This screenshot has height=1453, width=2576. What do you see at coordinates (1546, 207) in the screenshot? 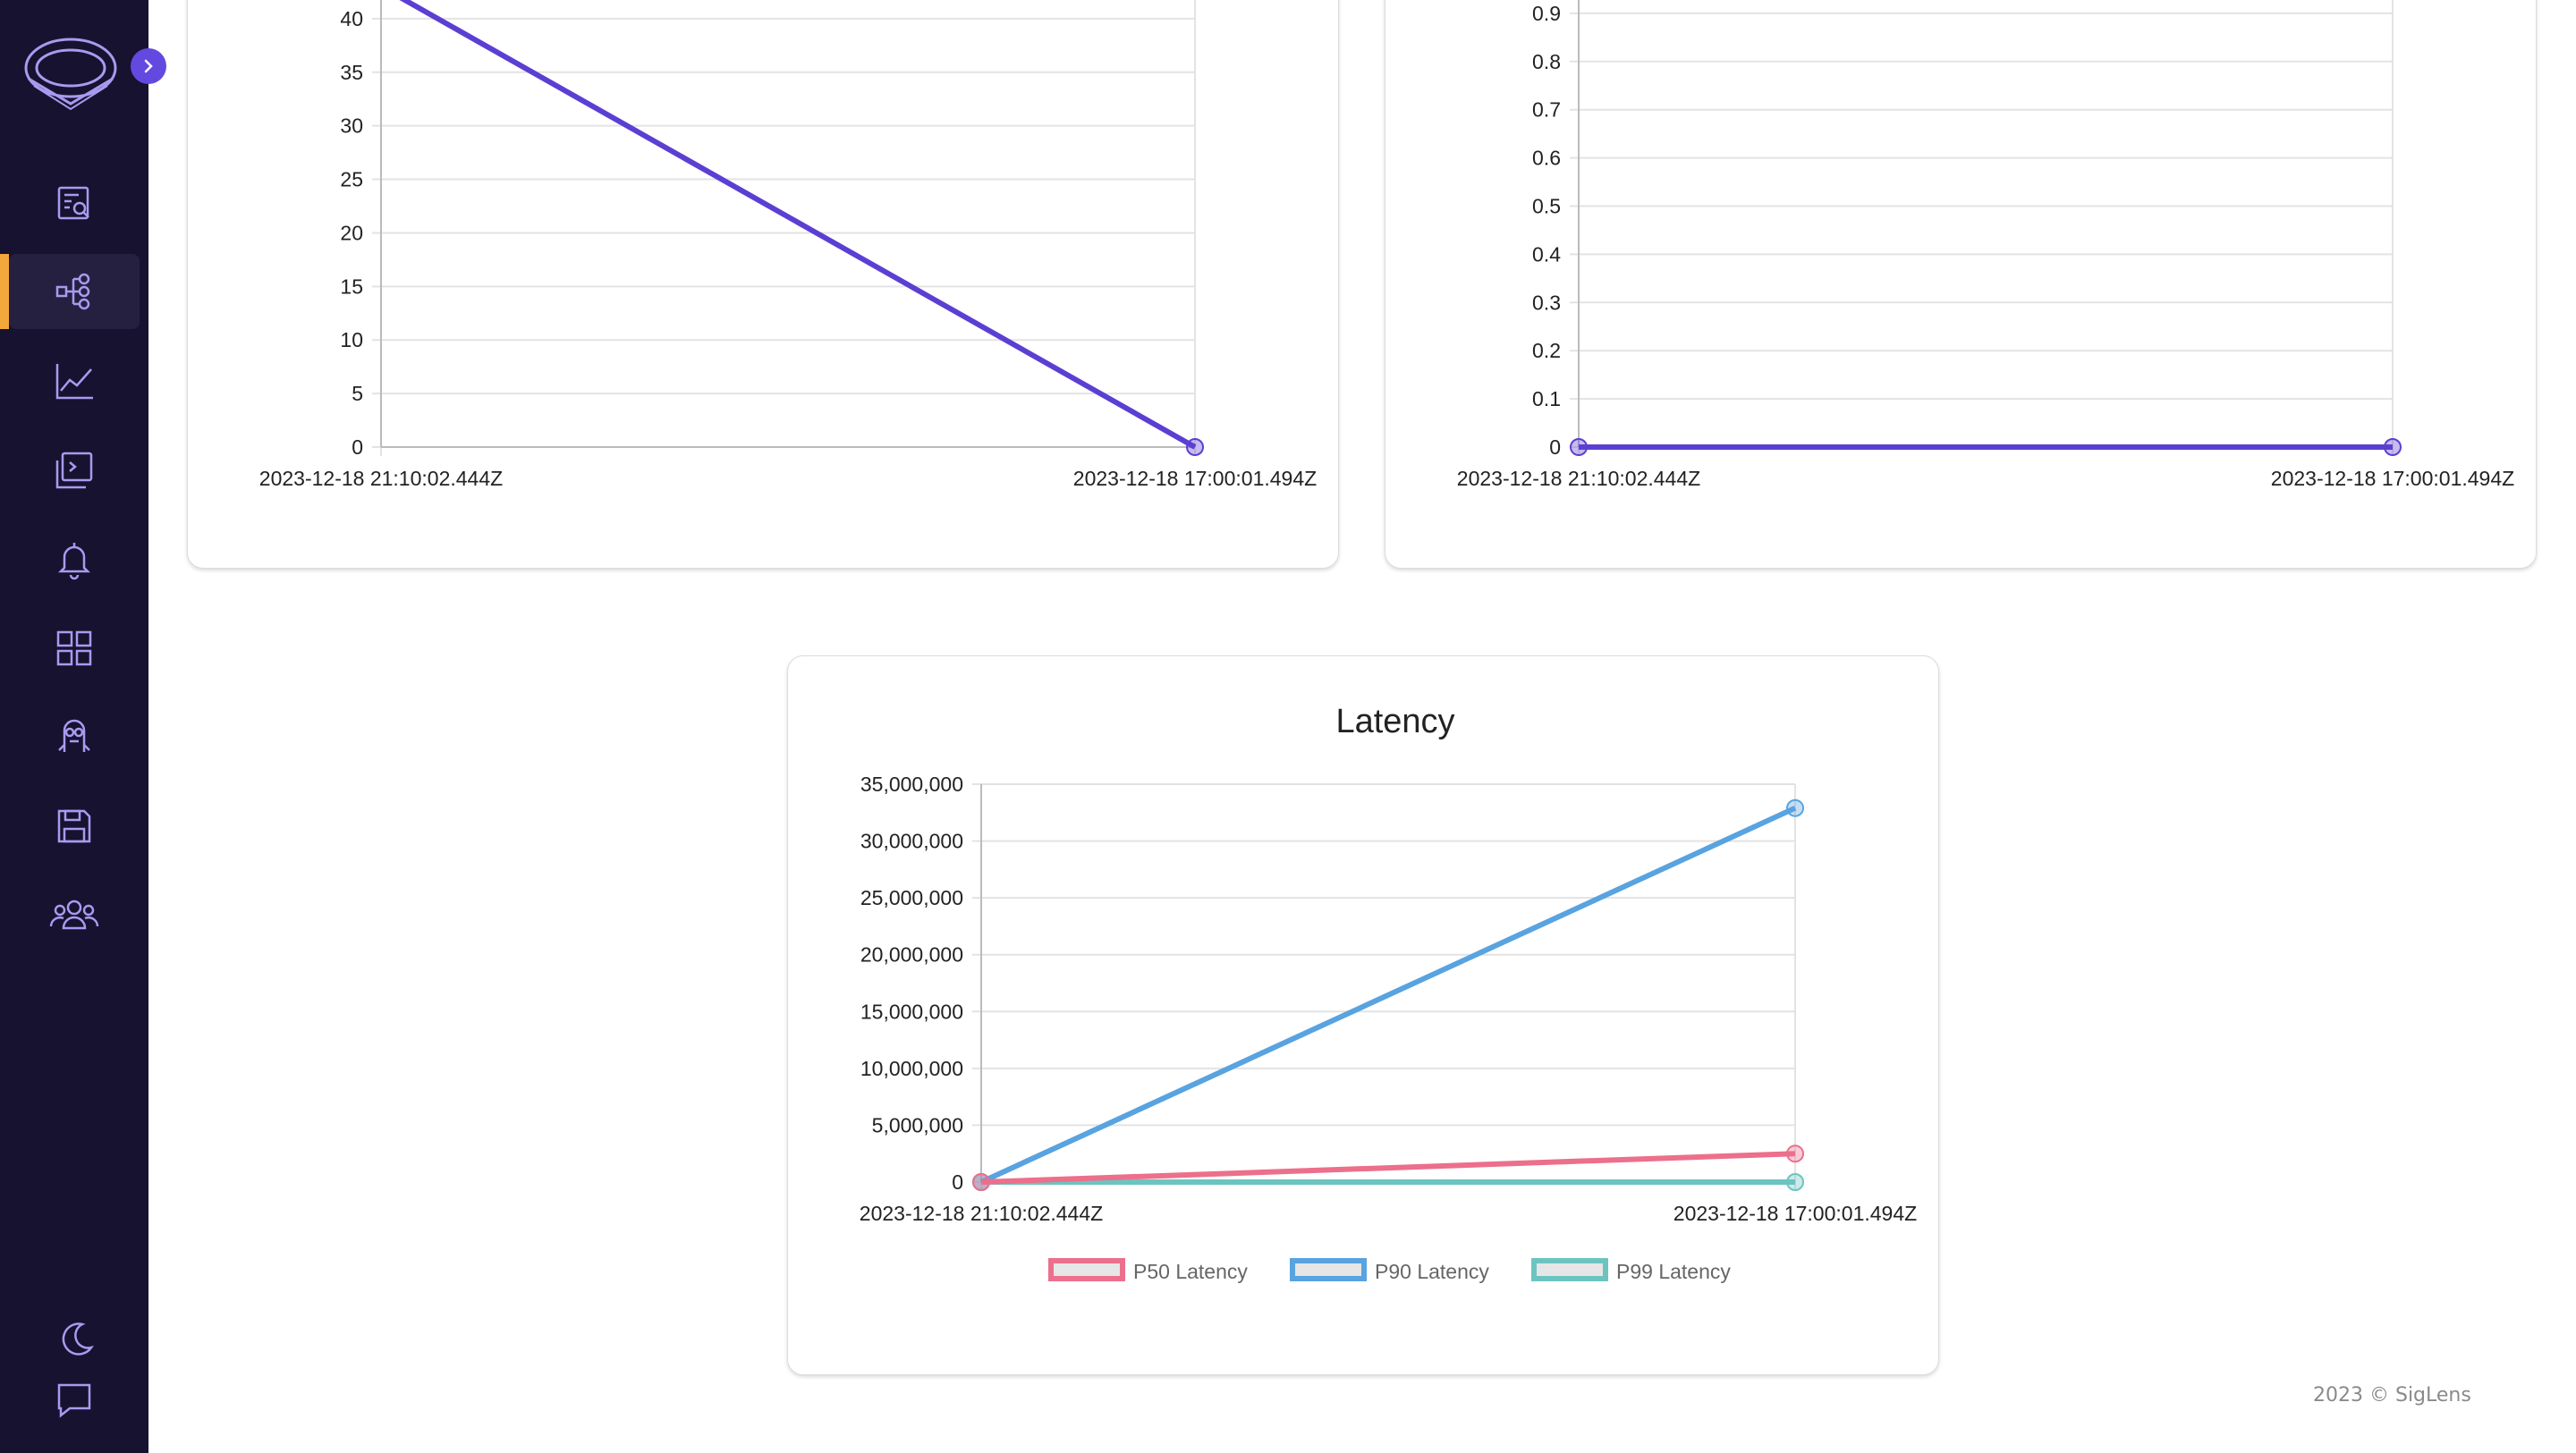
I see `y-tick-label: 0.5` at bounding box center [1546, 207].